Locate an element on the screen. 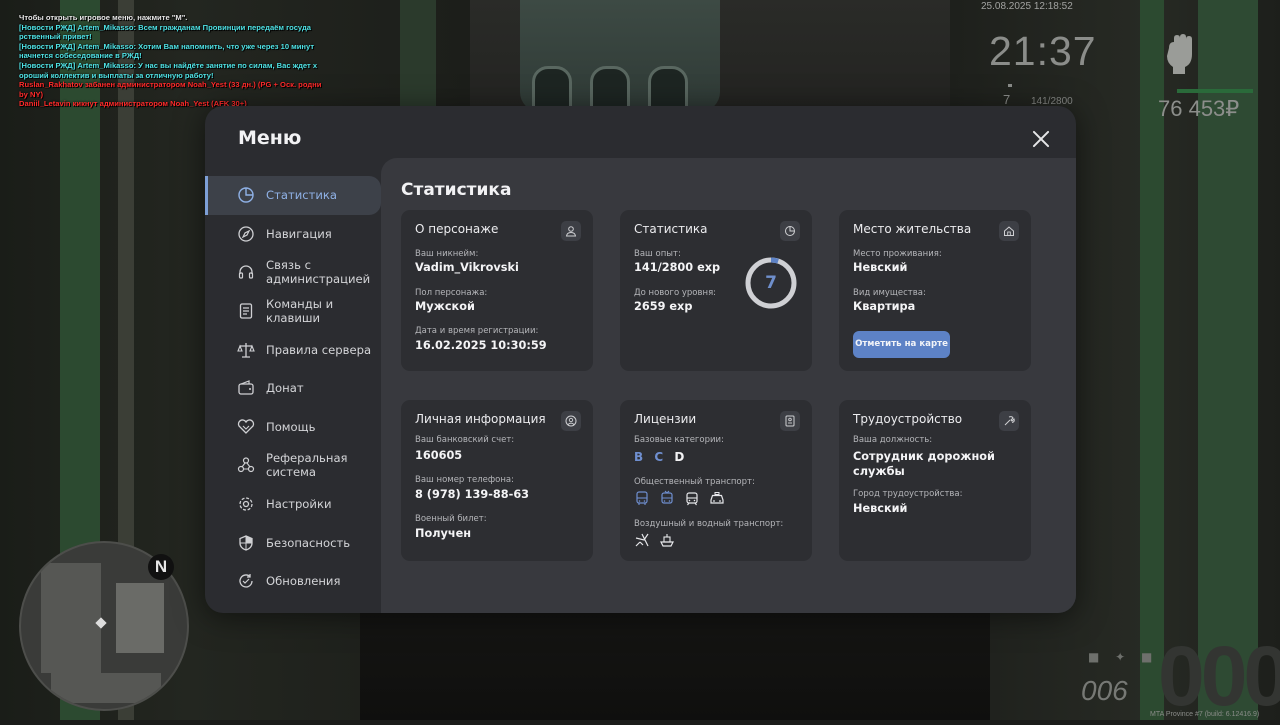 The width and height of the screenshot is (1280, 725). job-position-value: Сотрудник дорожной службы is located at coordinates (924, 464).